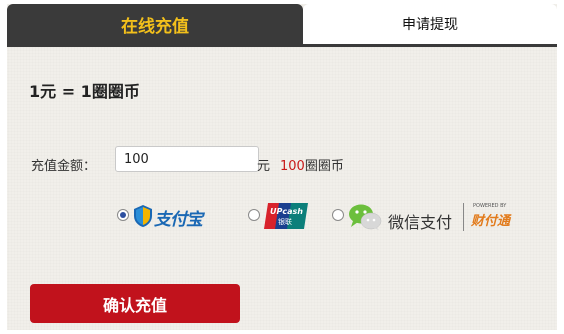 This screenshot has width=564, height=334. I want to click on amount-input, so click(187, 159).